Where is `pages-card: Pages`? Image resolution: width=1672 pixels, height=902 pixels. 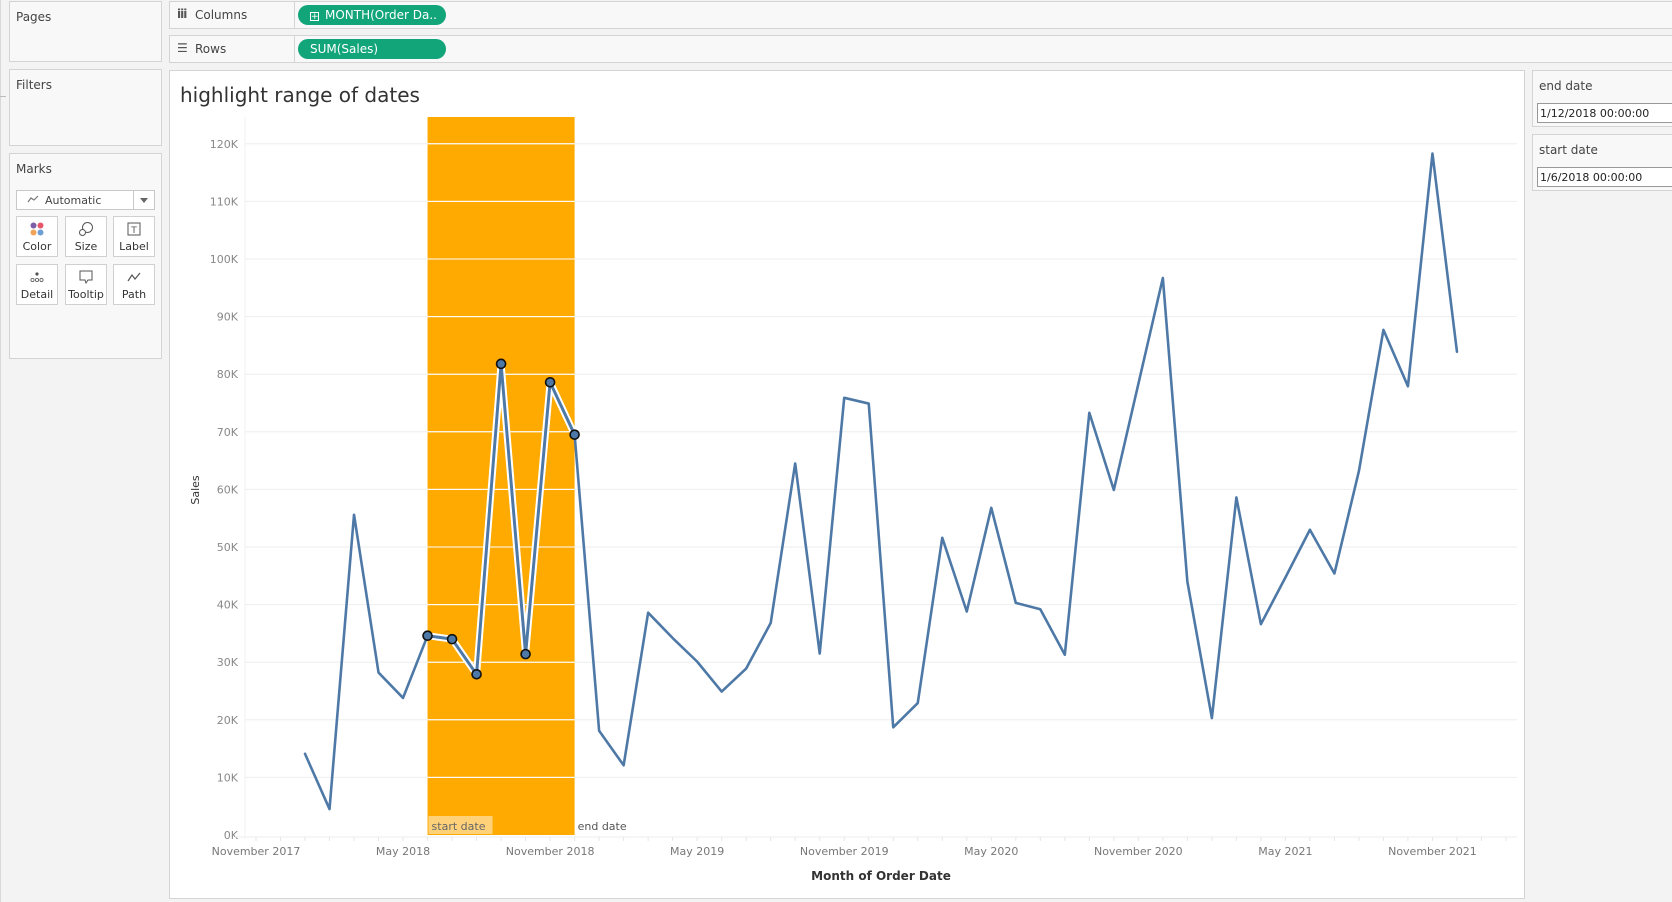
pages-card: Pages is located at coordinates (85, 31).